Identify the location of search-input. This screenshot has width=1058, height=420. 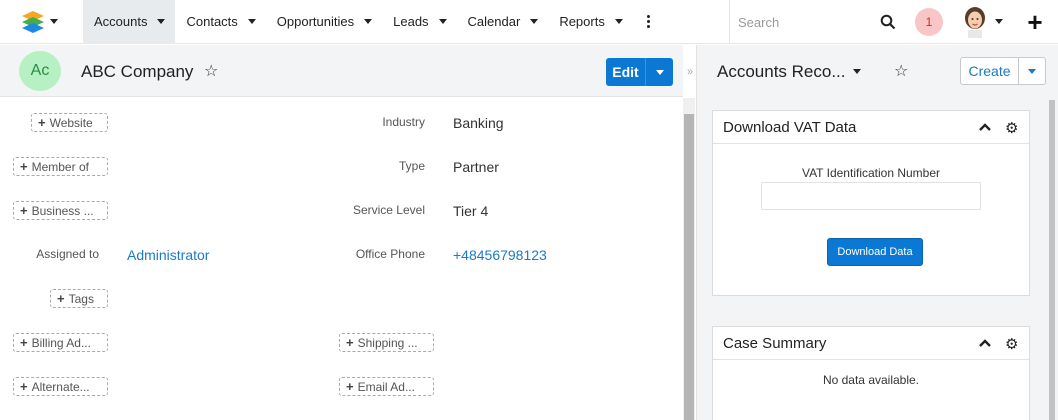
(805, 22).